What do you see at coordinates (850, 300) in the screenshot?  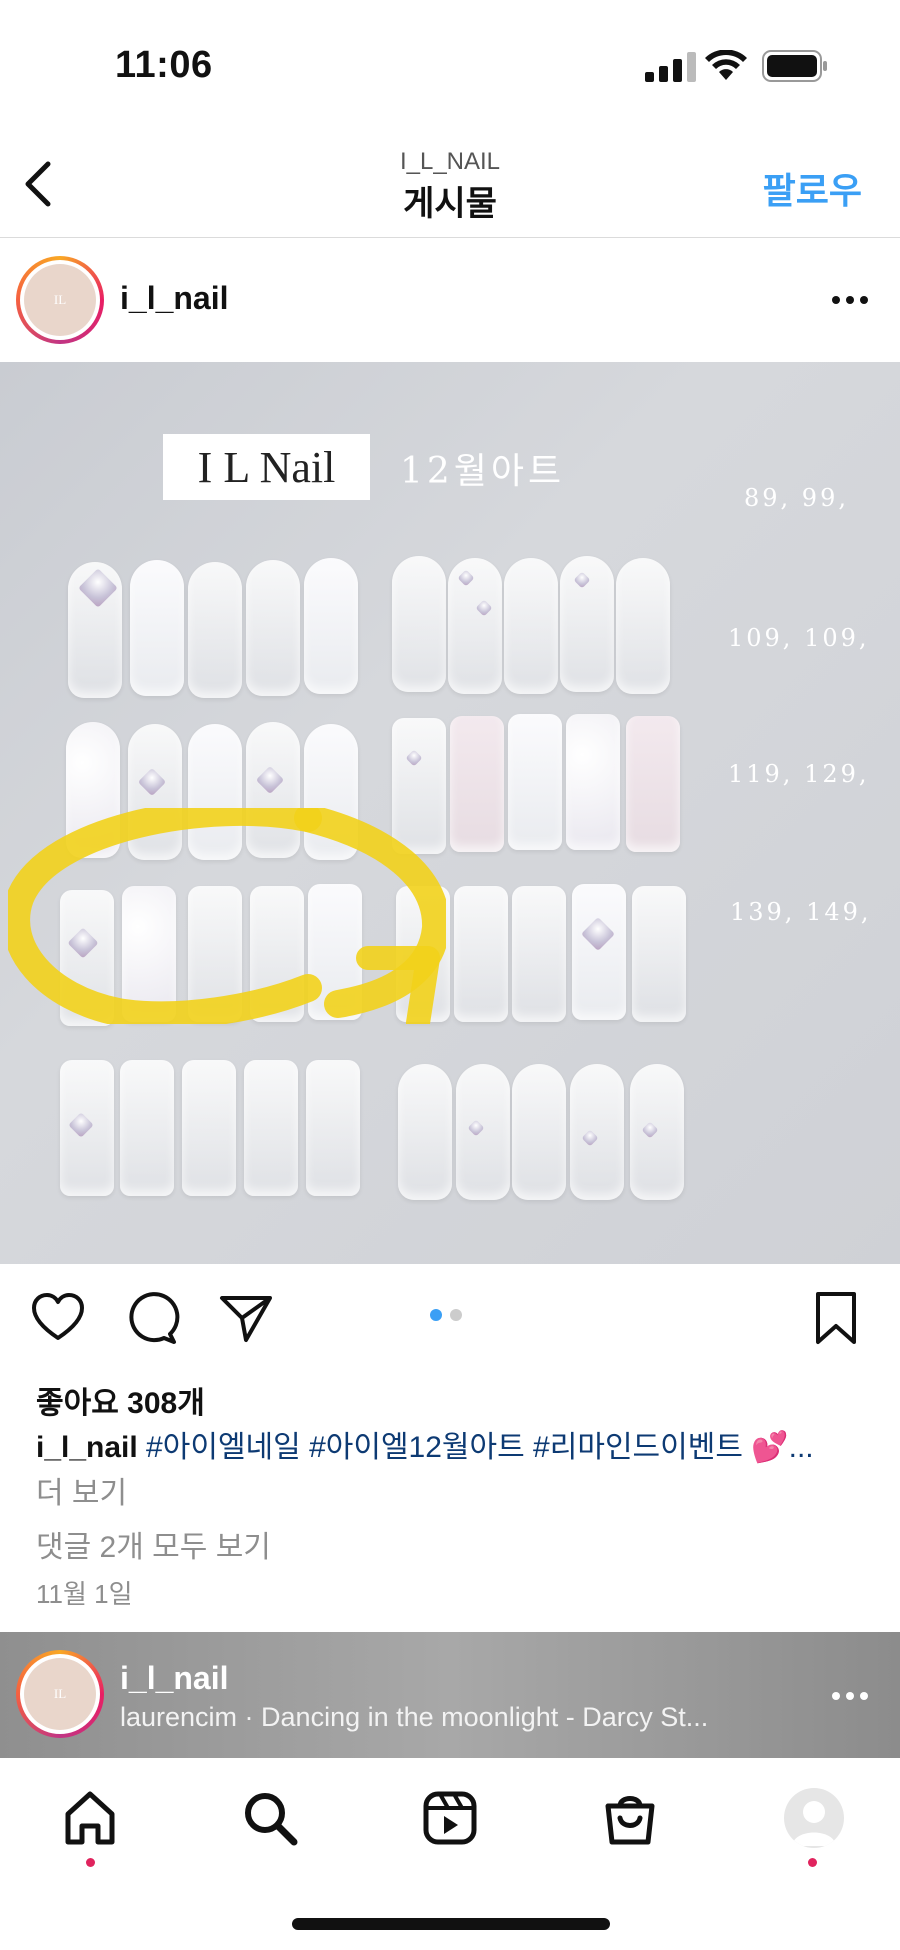 I see `more-options-icon` at bounding box center [850, 300].